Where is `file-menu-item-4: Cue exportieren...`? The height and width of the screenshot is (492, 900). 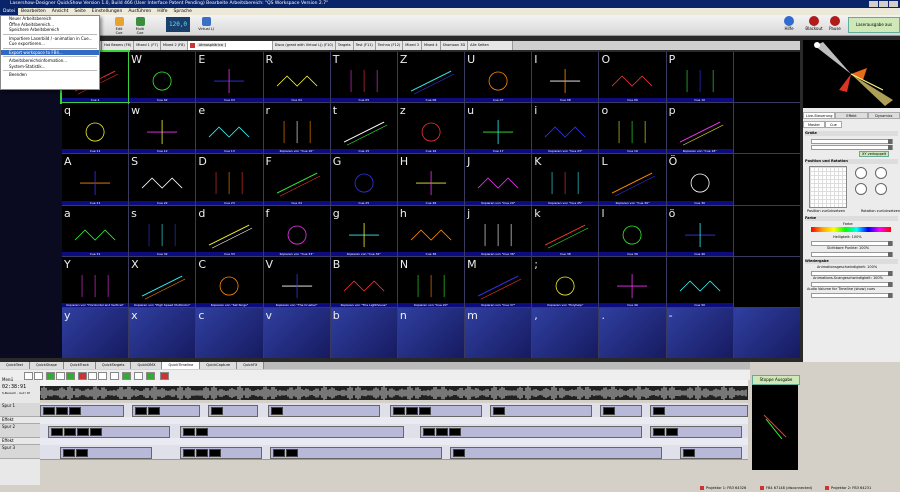 file-menu-item-4: Cue exportieren... is located at coordinates (50, 44).